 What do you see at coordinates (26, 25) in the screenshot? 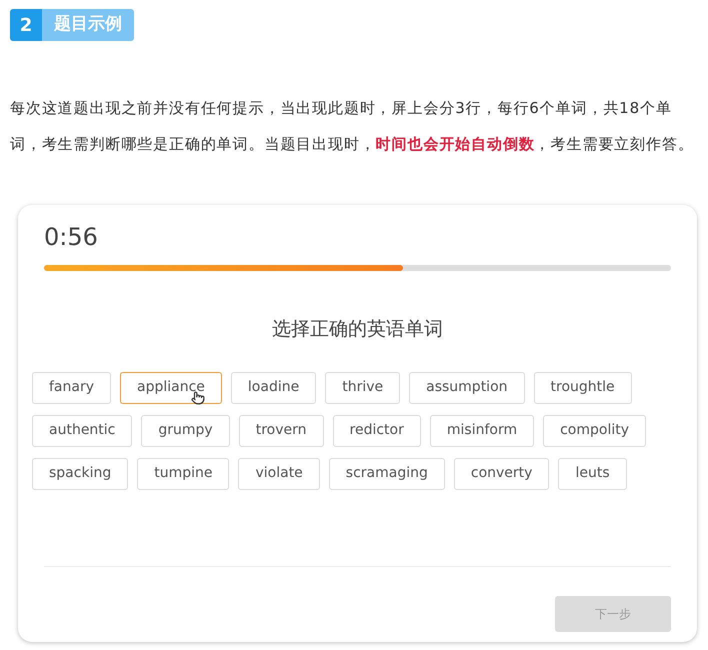
I see `section-number: 2` at bounding box center [26, 25].